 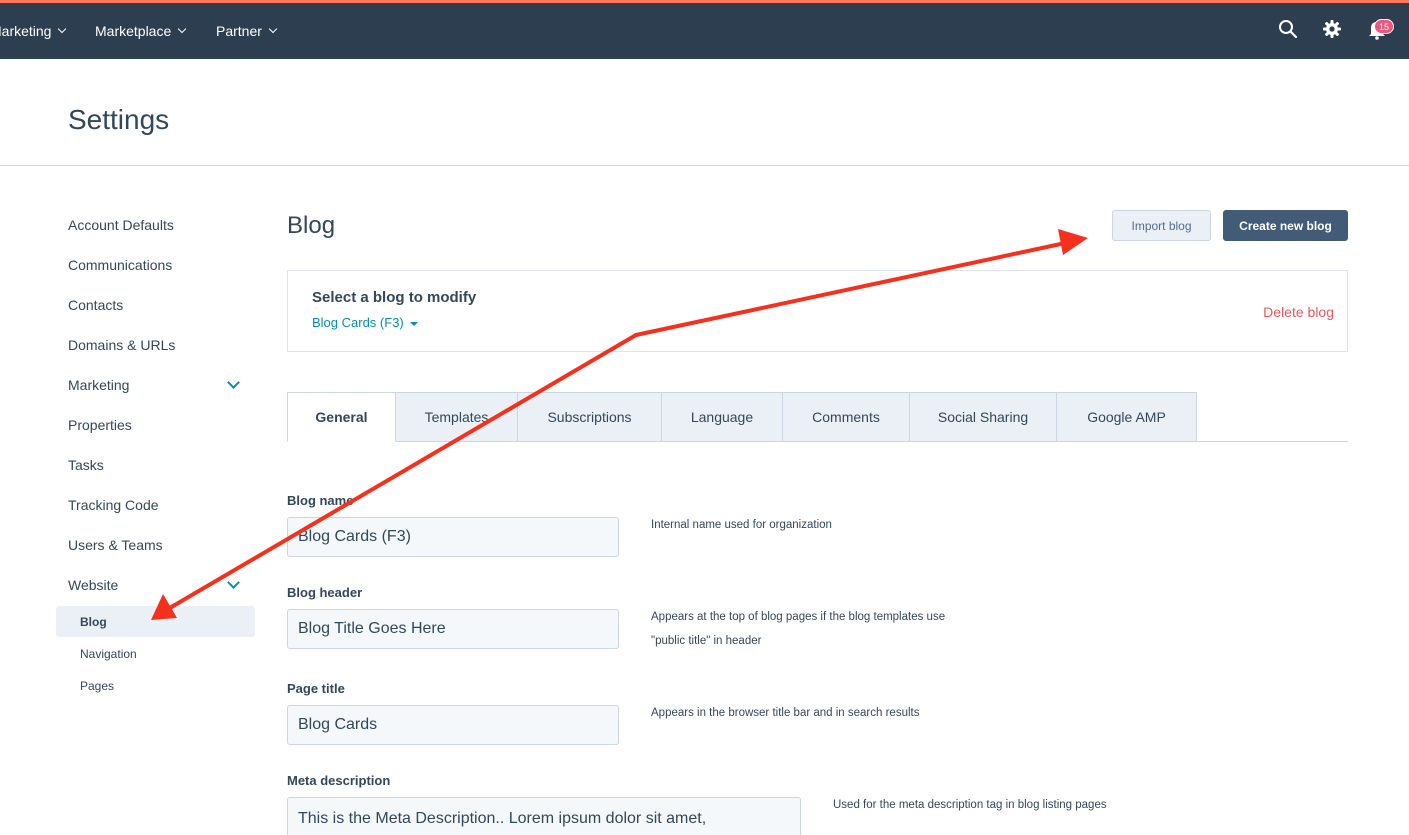 I want to click on sidebar-subitem-pages: Pages, so click(x=97, y=686).